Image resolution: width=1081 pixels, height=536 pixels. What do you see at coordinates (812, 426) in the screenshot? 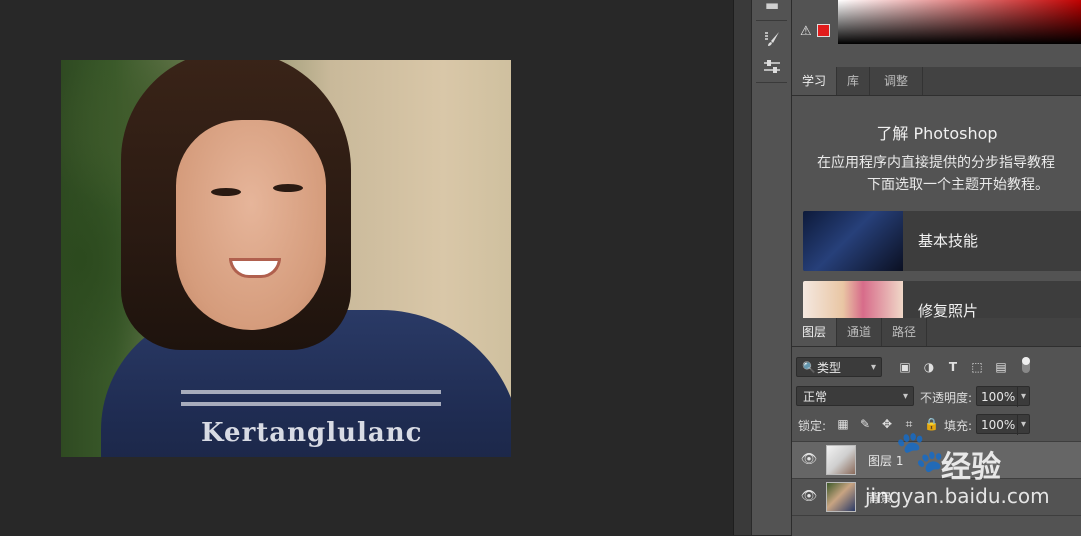
I see `lock-label: 锁定:` at bounding box center [812, 426].